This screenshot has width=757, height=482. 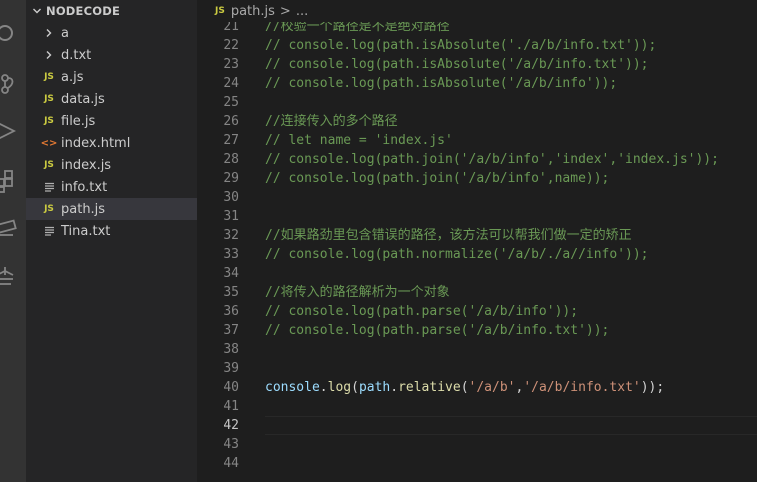 I want to click on code-text: // let name = 'index.js', so click(x=359, y=140).